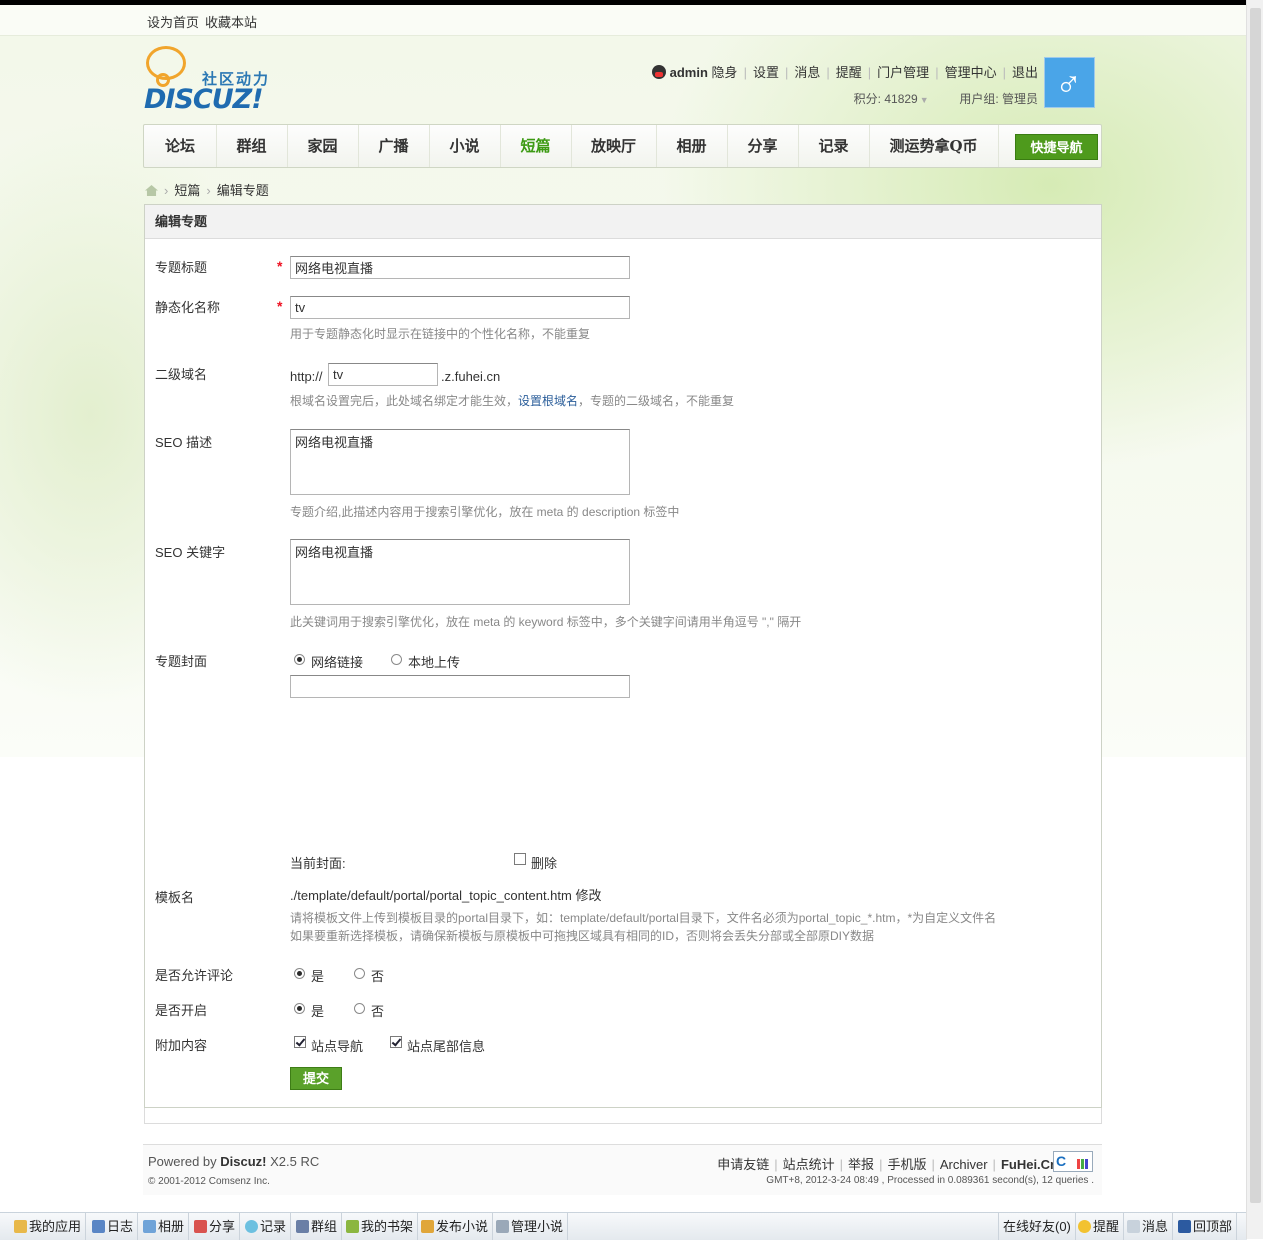 The image size is (1263, 1240). What do you see at coordinates (181, 1045) in the screenshot?
I see `extra-content-label: 附加内容` at bounding box center [181, 1045].